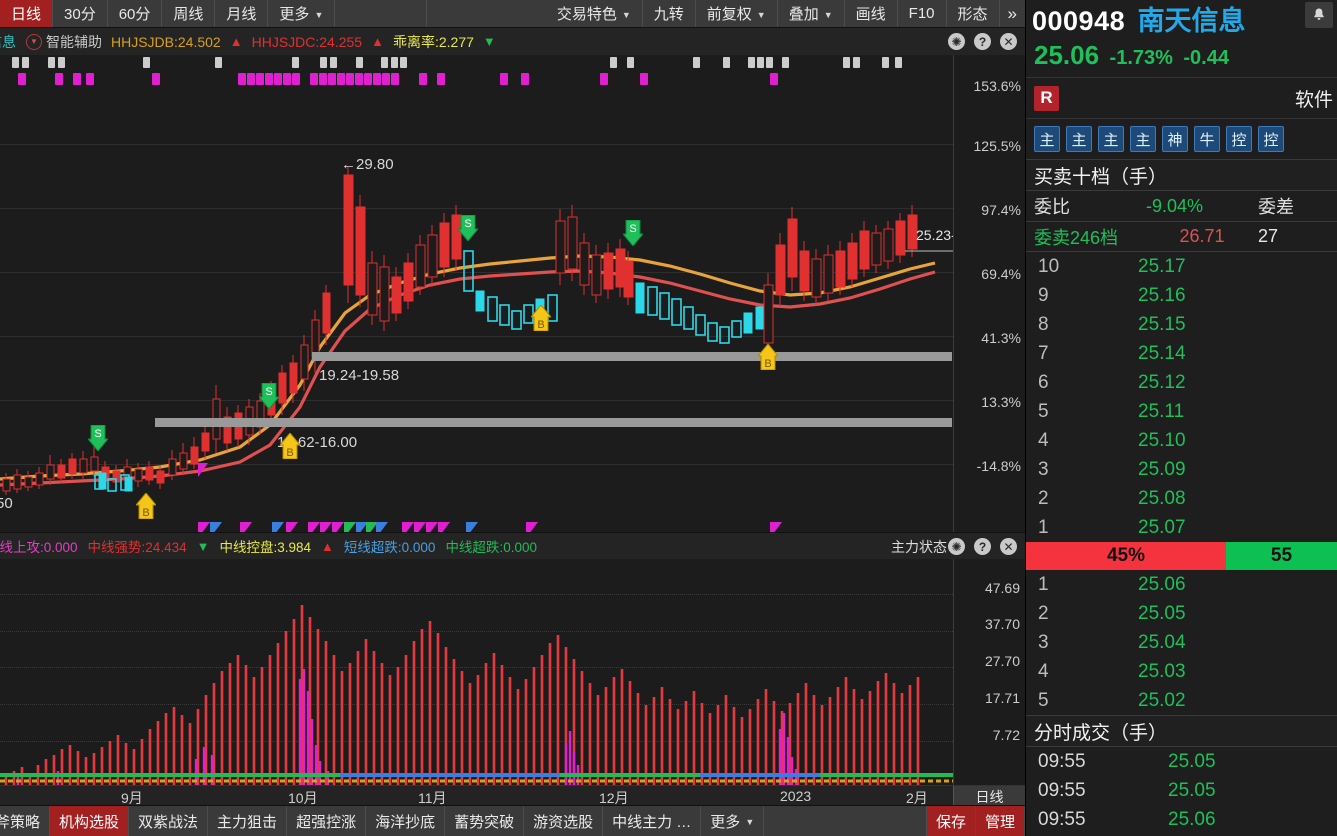 This screenshot has height=836, width=1337. I want to click on bid-row: 4 25.03, so click(1181, 671).